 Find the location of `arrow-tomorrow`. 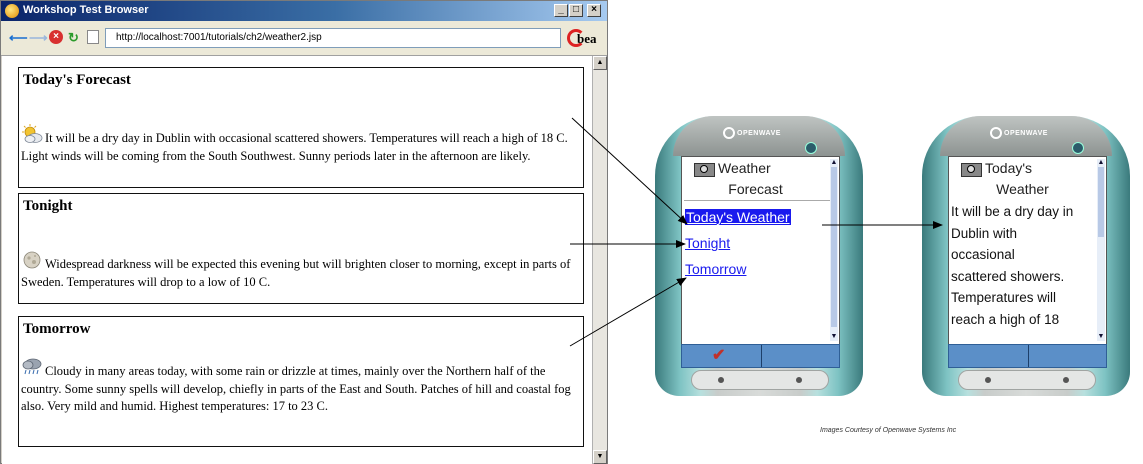

arrow-tomorrow is located at coordinates (628, 312).